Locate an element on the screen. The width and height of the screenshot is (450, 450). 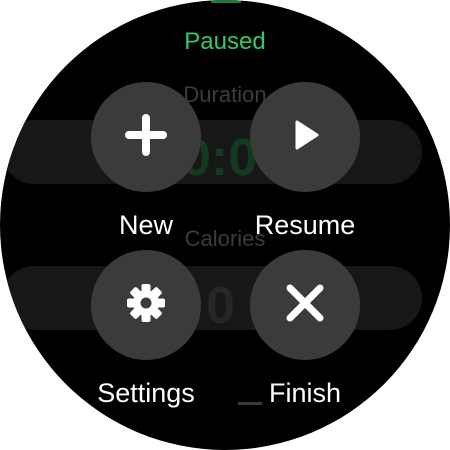
progress-arc is located at coordinates (226, 1).